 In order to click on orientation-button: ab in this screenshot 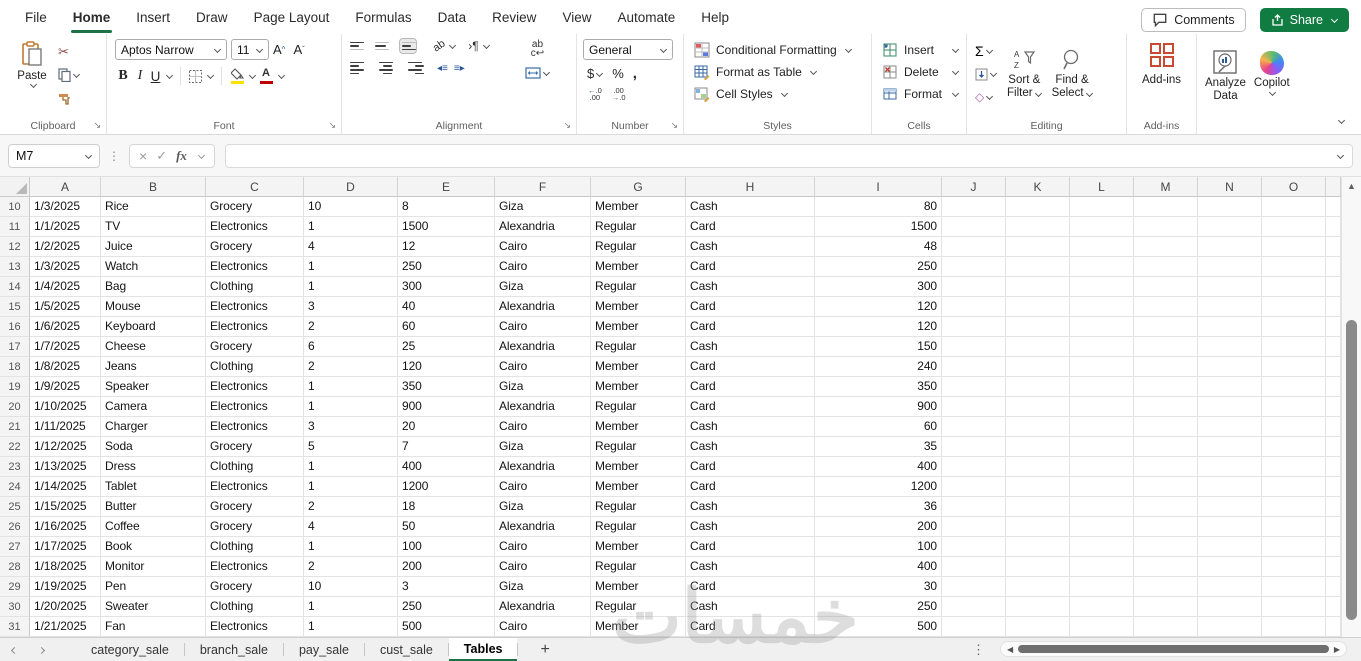, I will do `click(439, 46)`.